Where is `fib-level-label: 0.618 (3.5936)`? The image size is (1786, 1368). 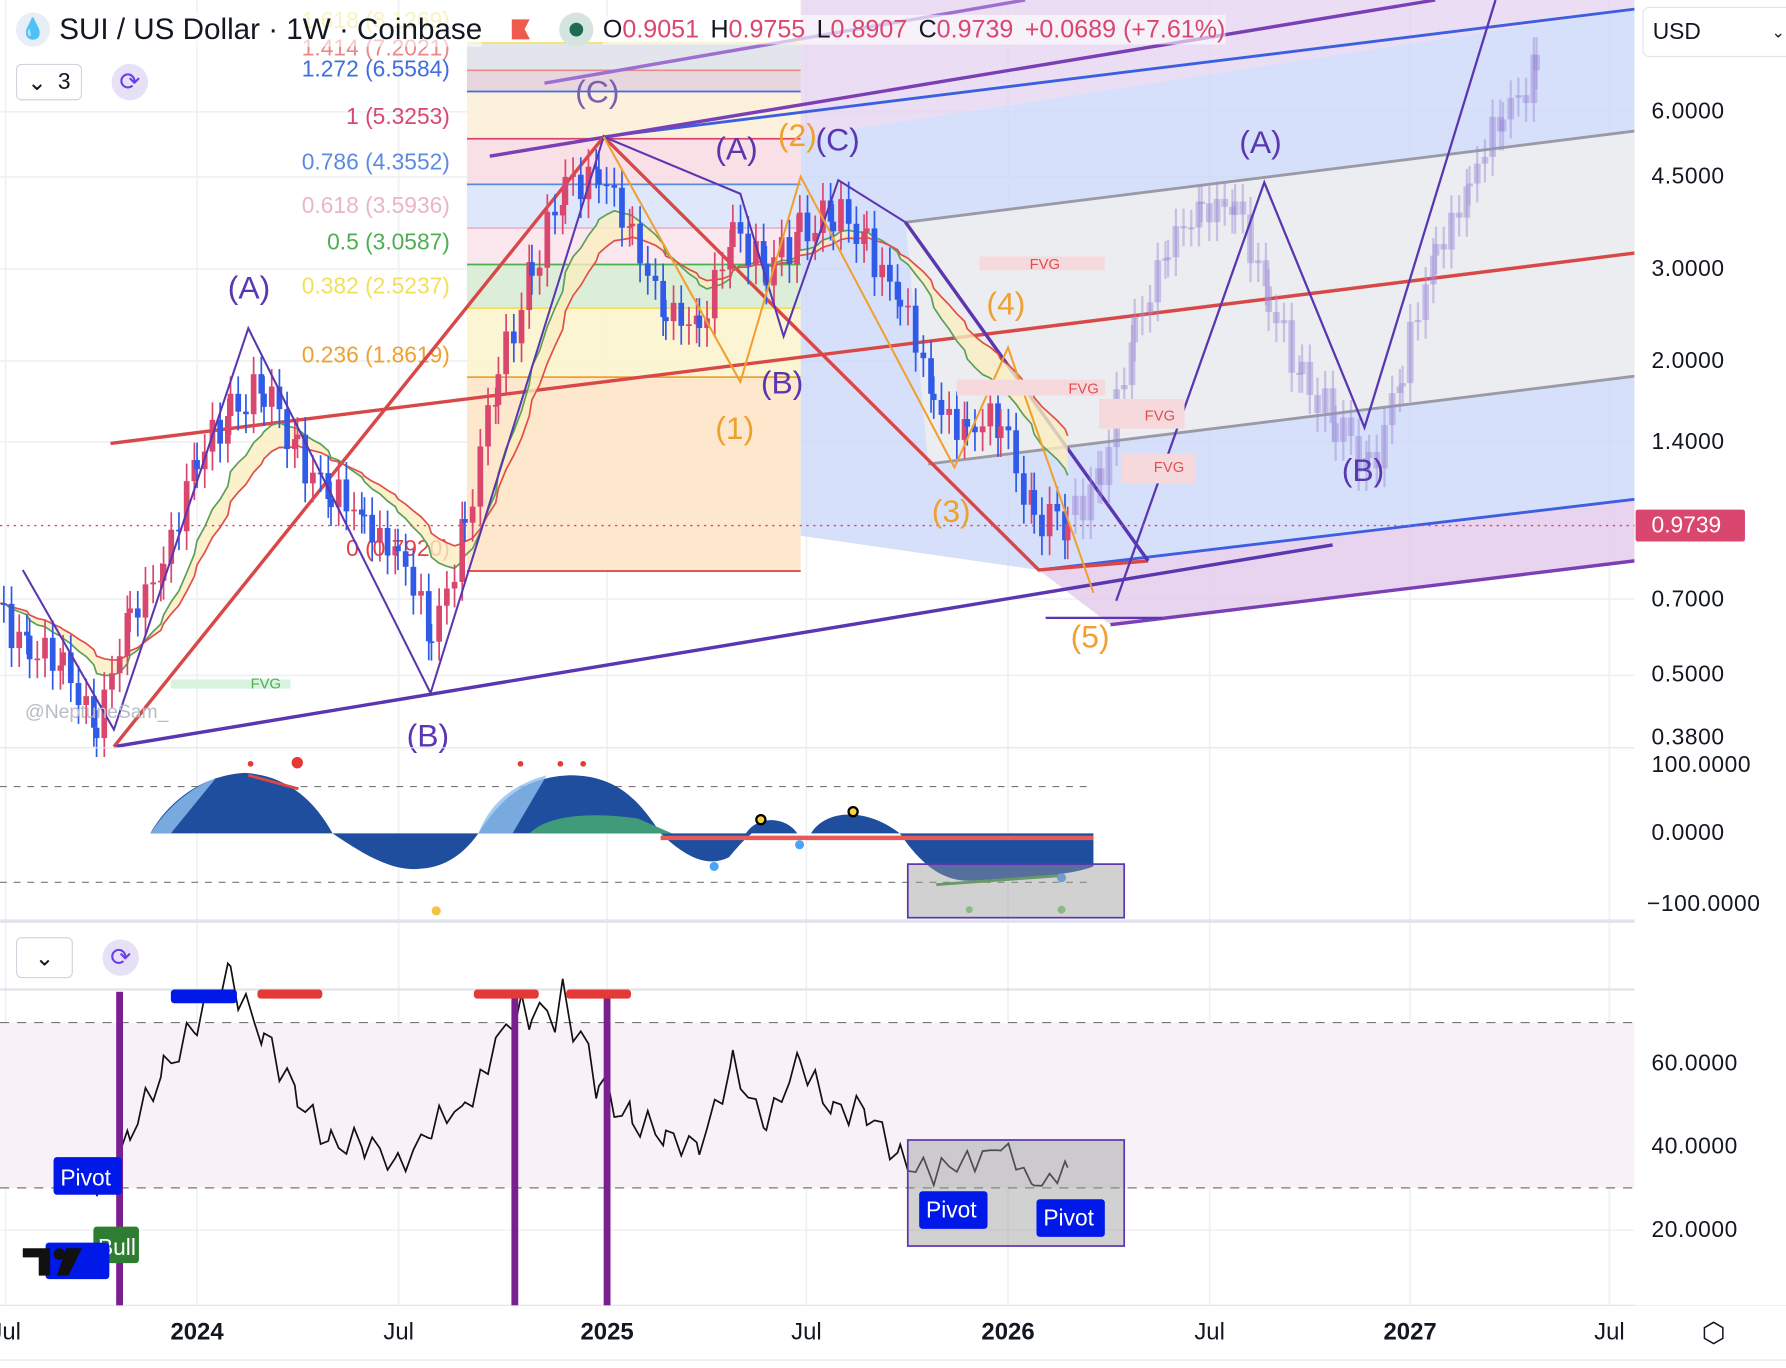 fib-level-label: 0.618 (3.5936) is located at coordinates (376, 205).